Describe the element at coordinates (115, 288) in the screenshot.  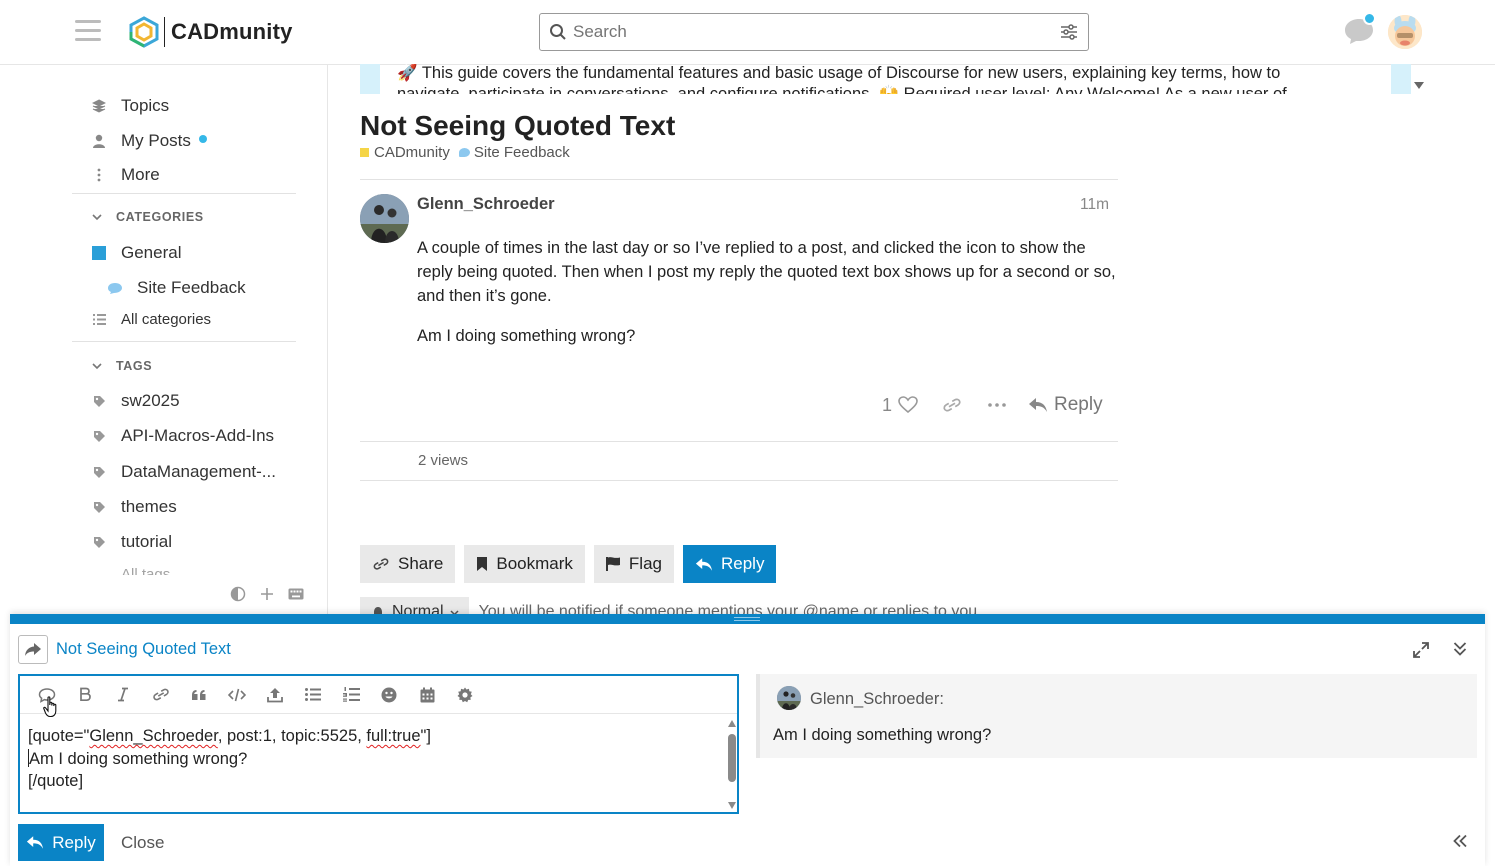
I see `speech-bubble-icon` at that location.